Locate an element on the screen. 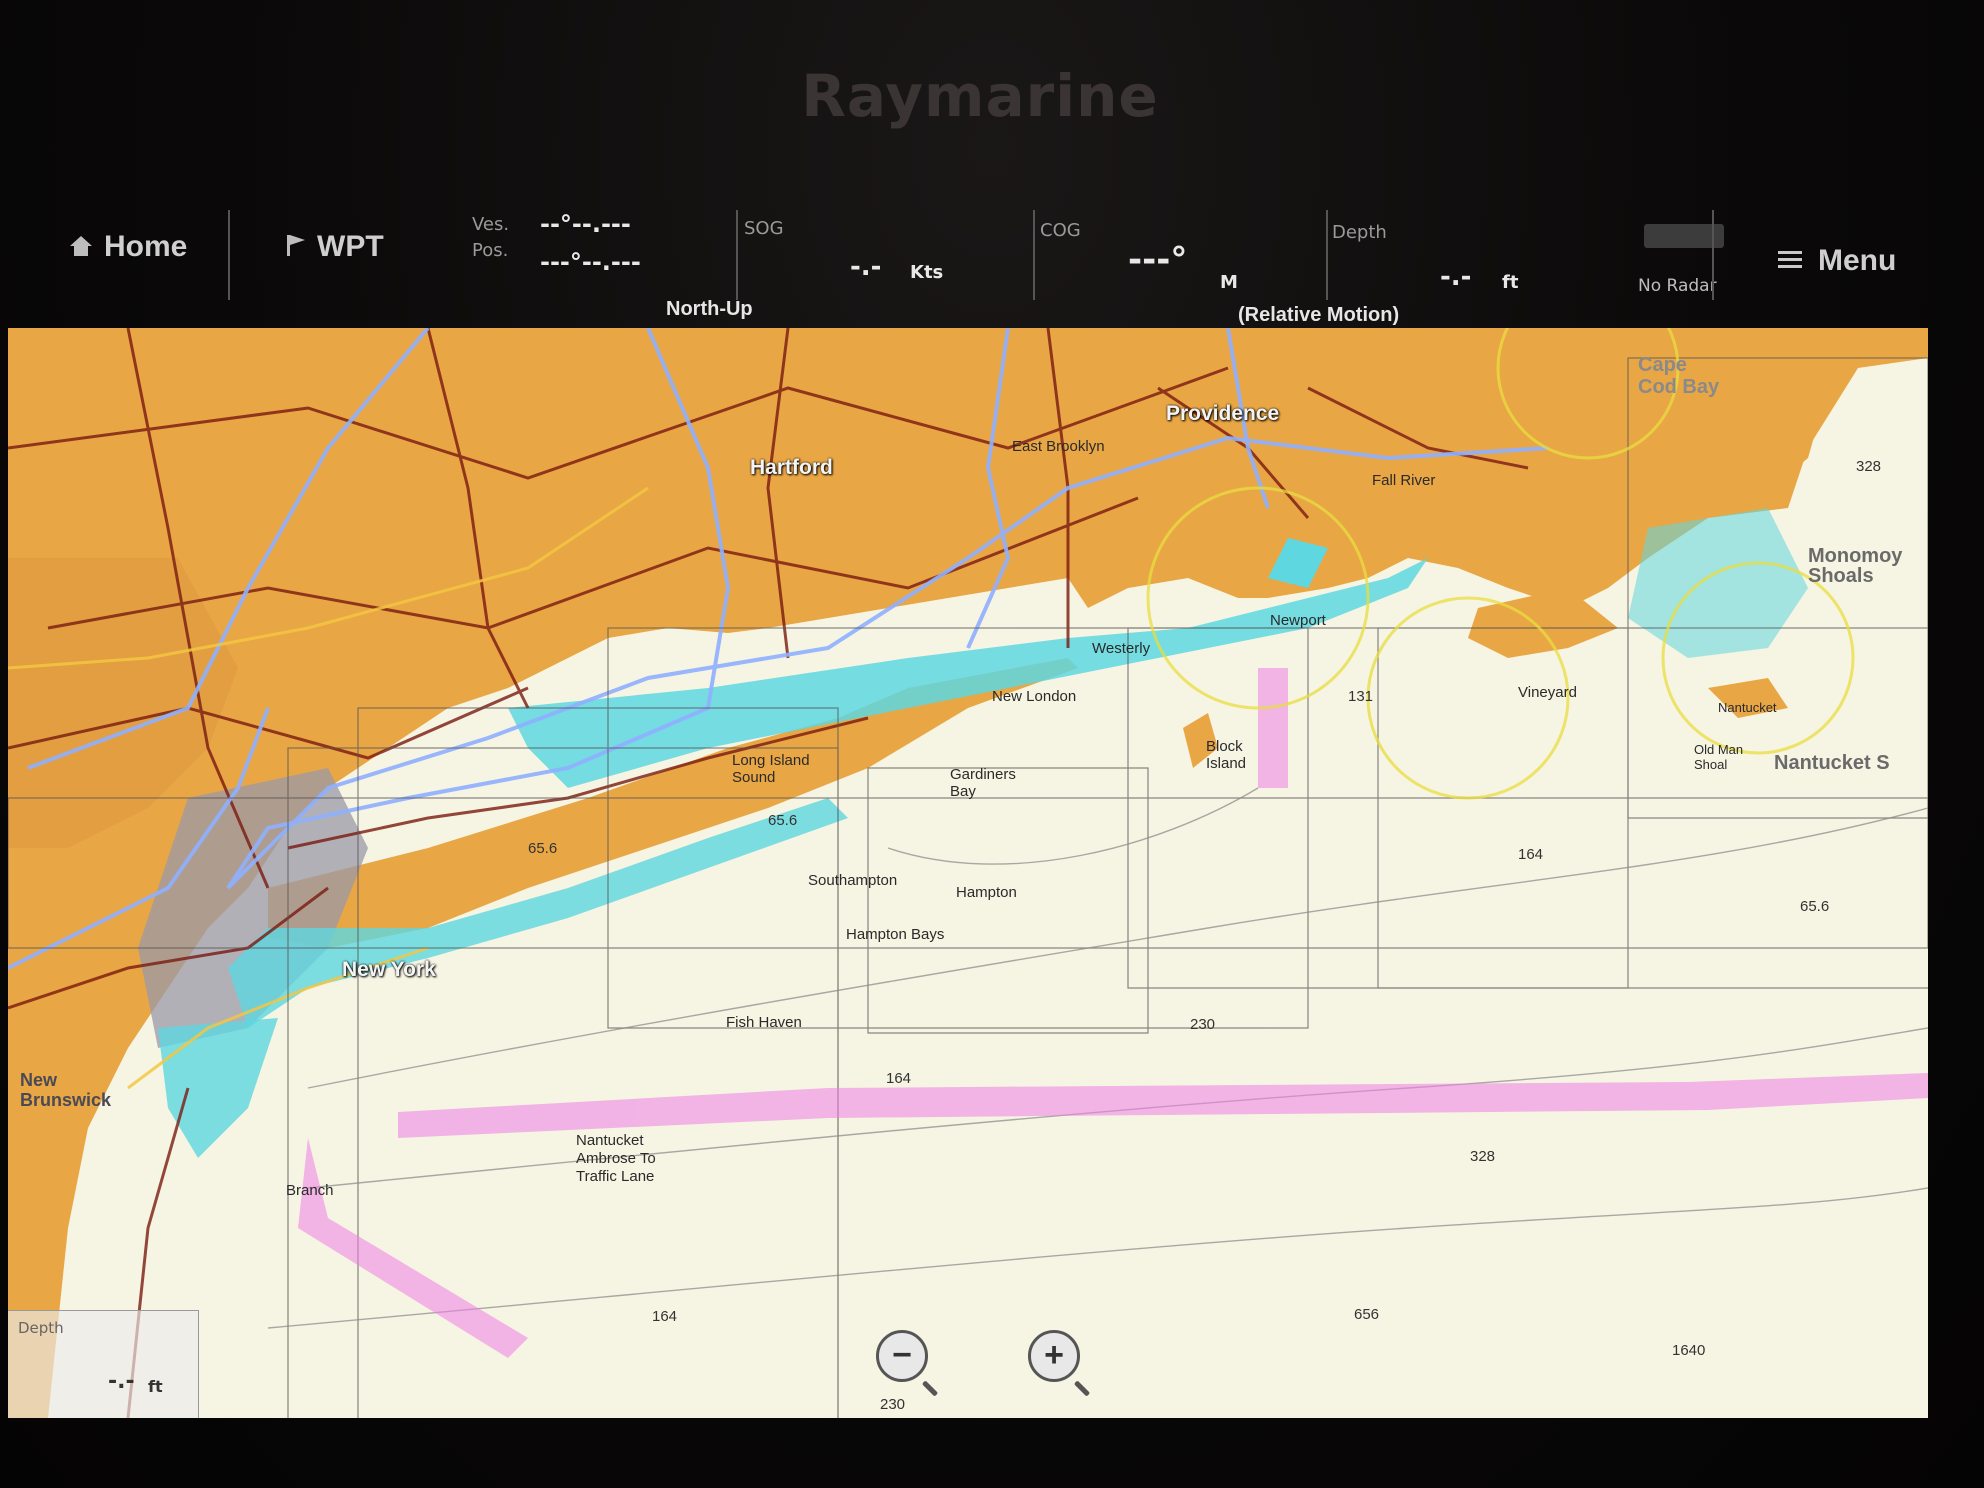  motion-mode: (Relative Motion) is located at coordinates (1318, 315).